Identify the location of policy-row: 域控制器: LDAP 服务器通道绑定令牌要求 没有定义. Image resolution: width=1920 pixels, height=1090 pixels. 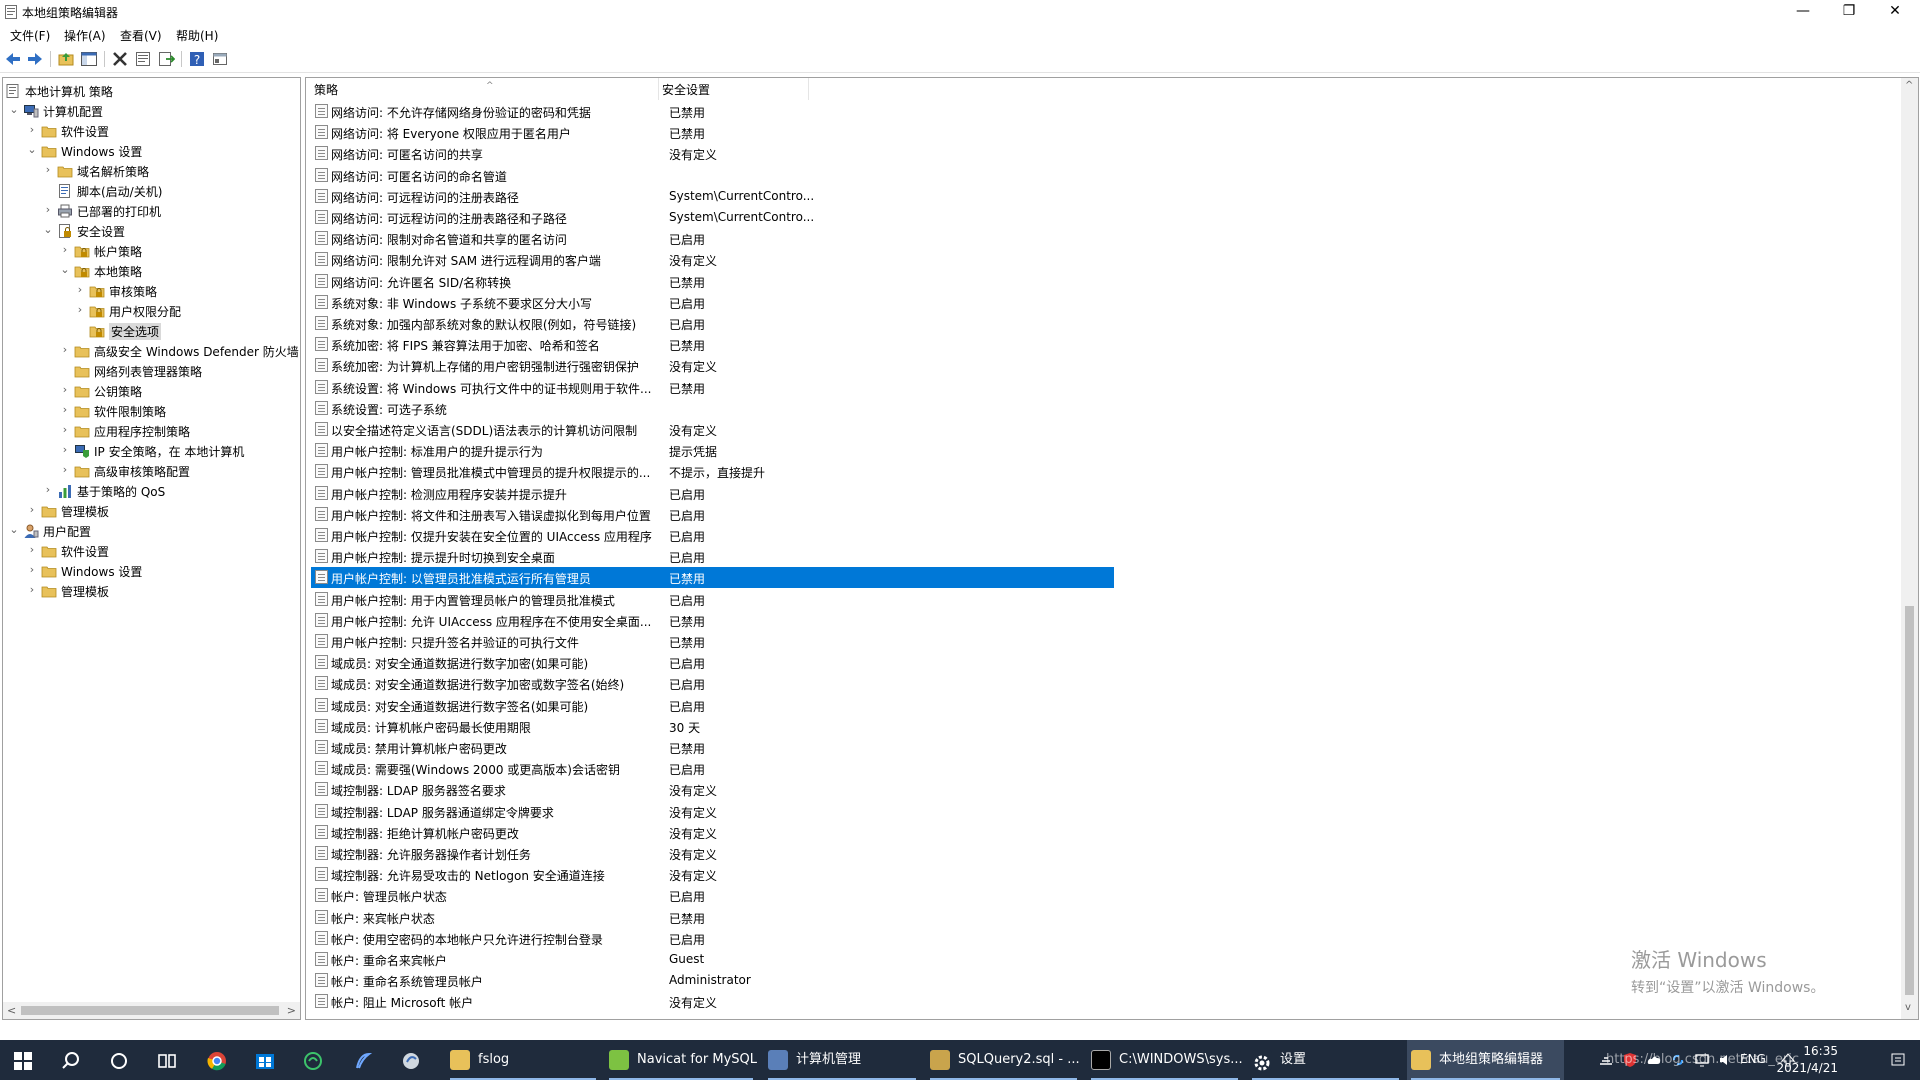
(712, 811).